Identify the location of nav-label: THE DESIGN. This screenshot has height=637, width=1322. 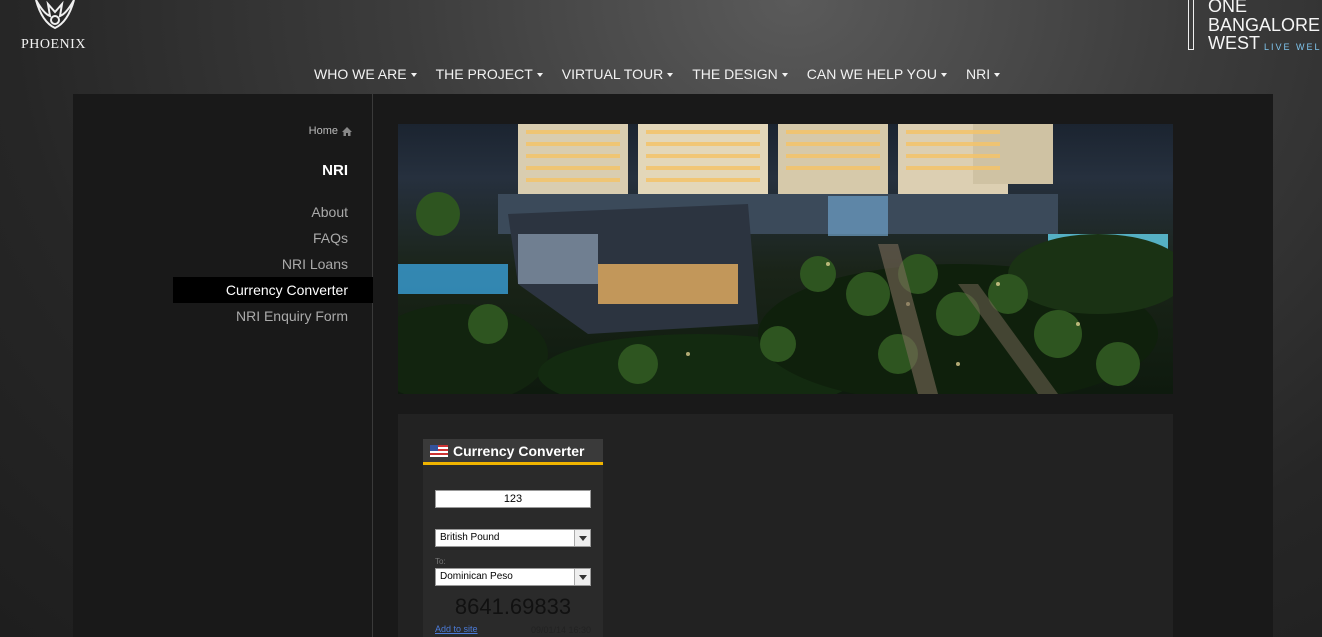
(735, 74).